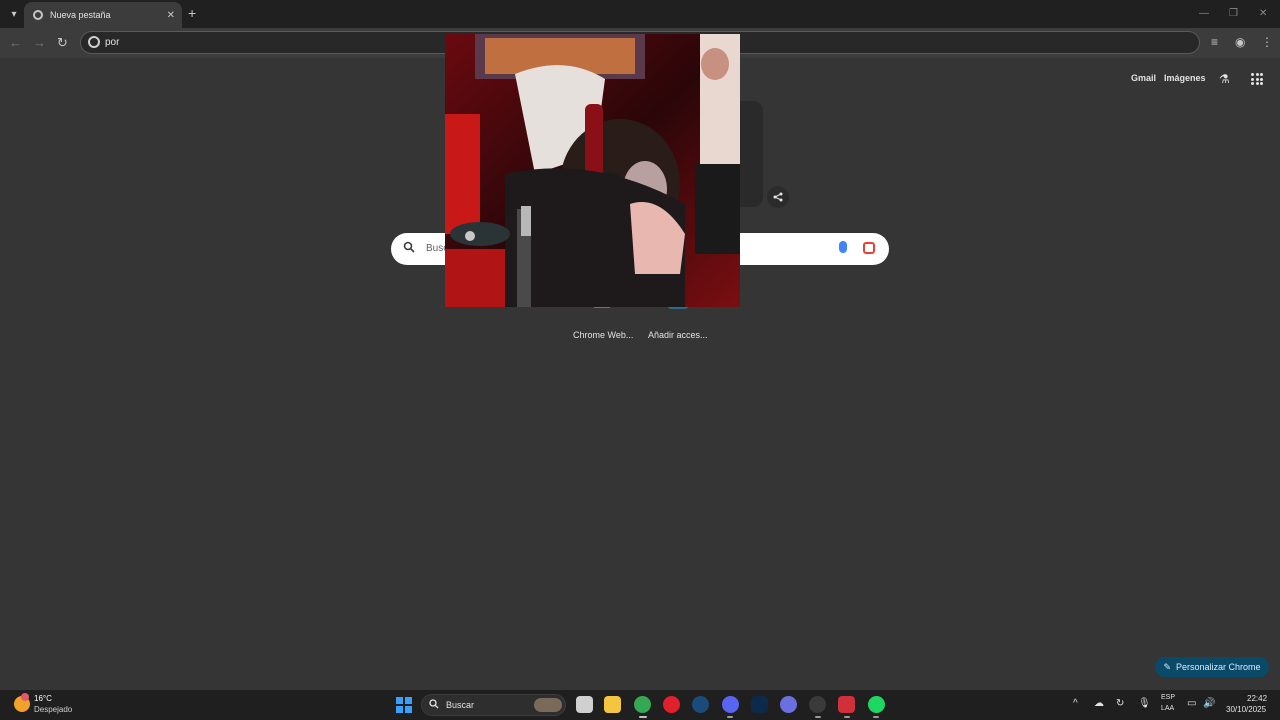 The height and width of the screenshot is (720, 1280). I want to click on window-close-button: ✕, so click(1263, 13).